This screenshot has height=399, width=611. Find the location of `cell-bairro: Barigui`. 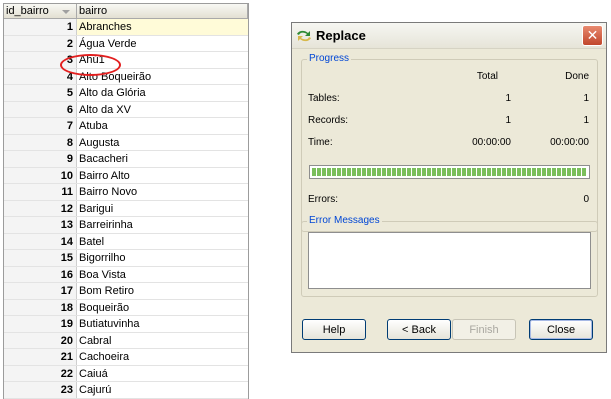

cell-bairro: Barigui is located at coordinates (162, 209).